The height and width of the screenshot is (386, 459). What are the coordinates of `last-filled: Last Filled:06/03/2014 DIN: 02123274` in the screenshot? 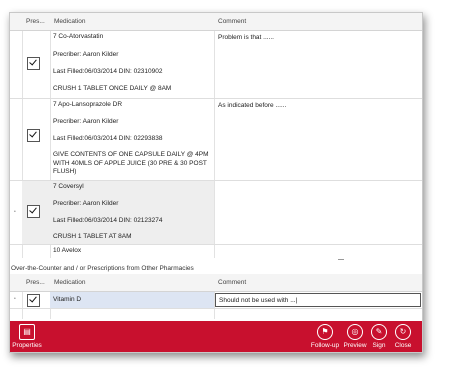 It's located at (108, 220).